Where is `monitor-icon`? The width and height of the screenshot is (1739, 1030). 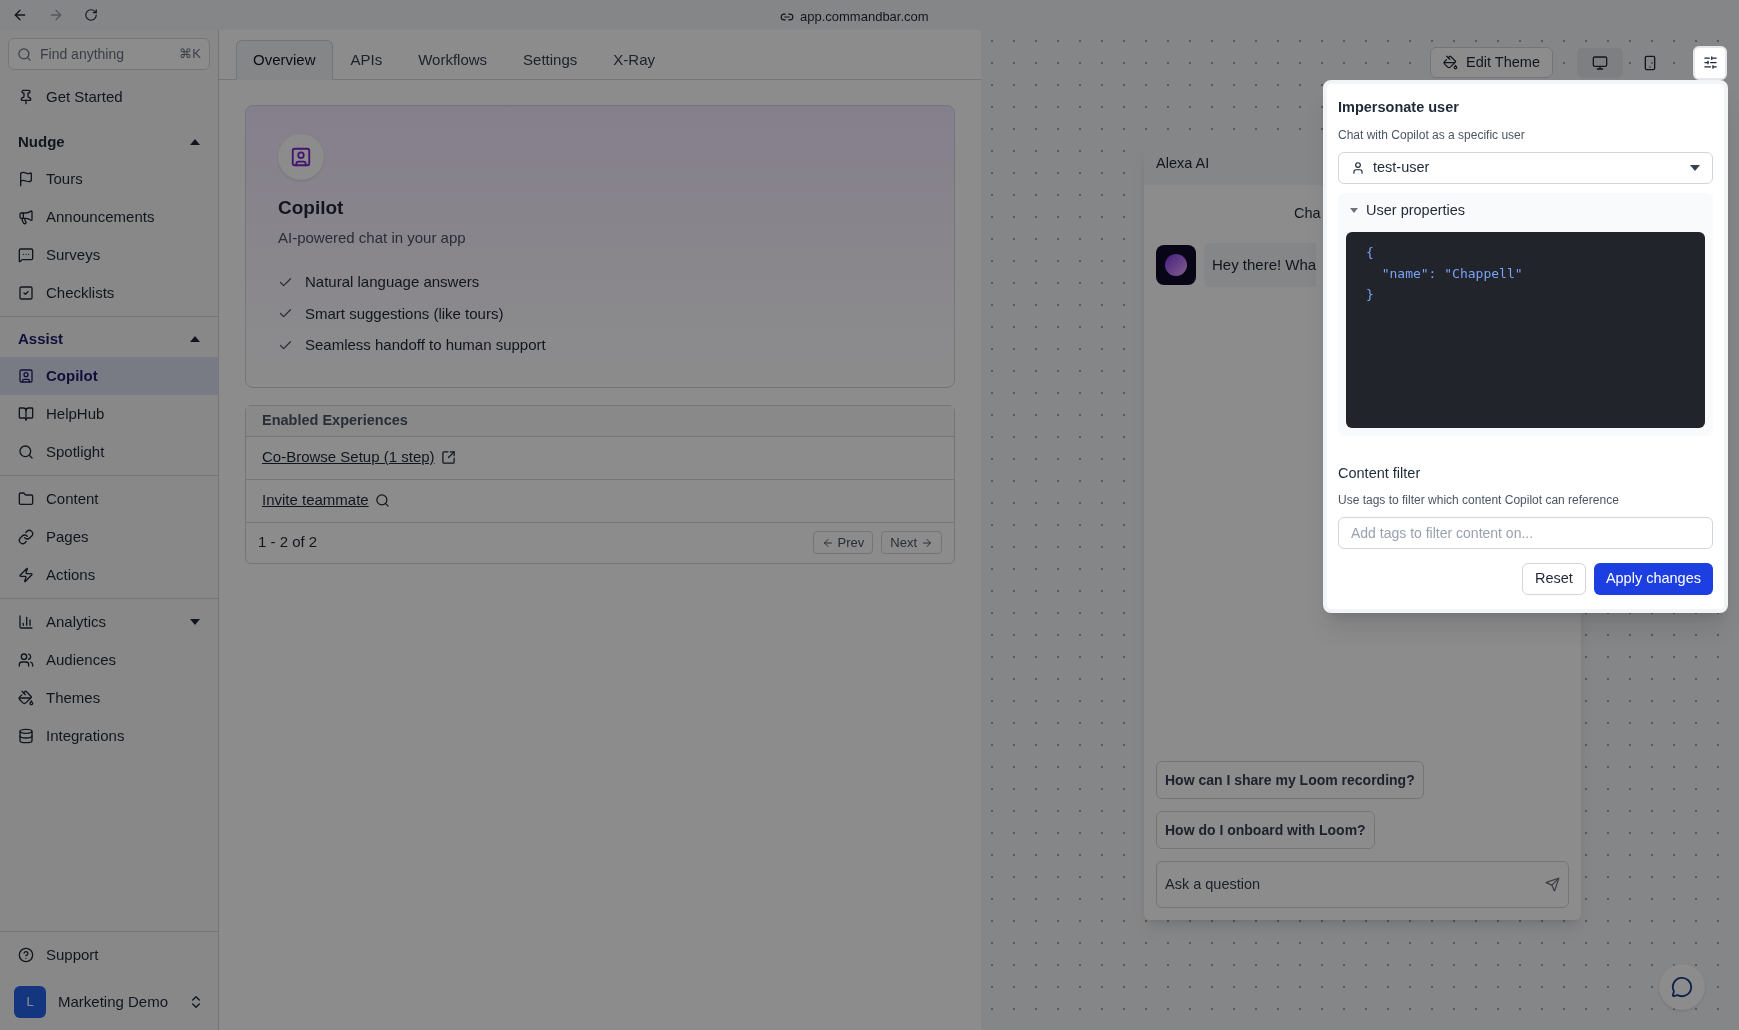
monitor-icon is located at coordinates (1600, 62).